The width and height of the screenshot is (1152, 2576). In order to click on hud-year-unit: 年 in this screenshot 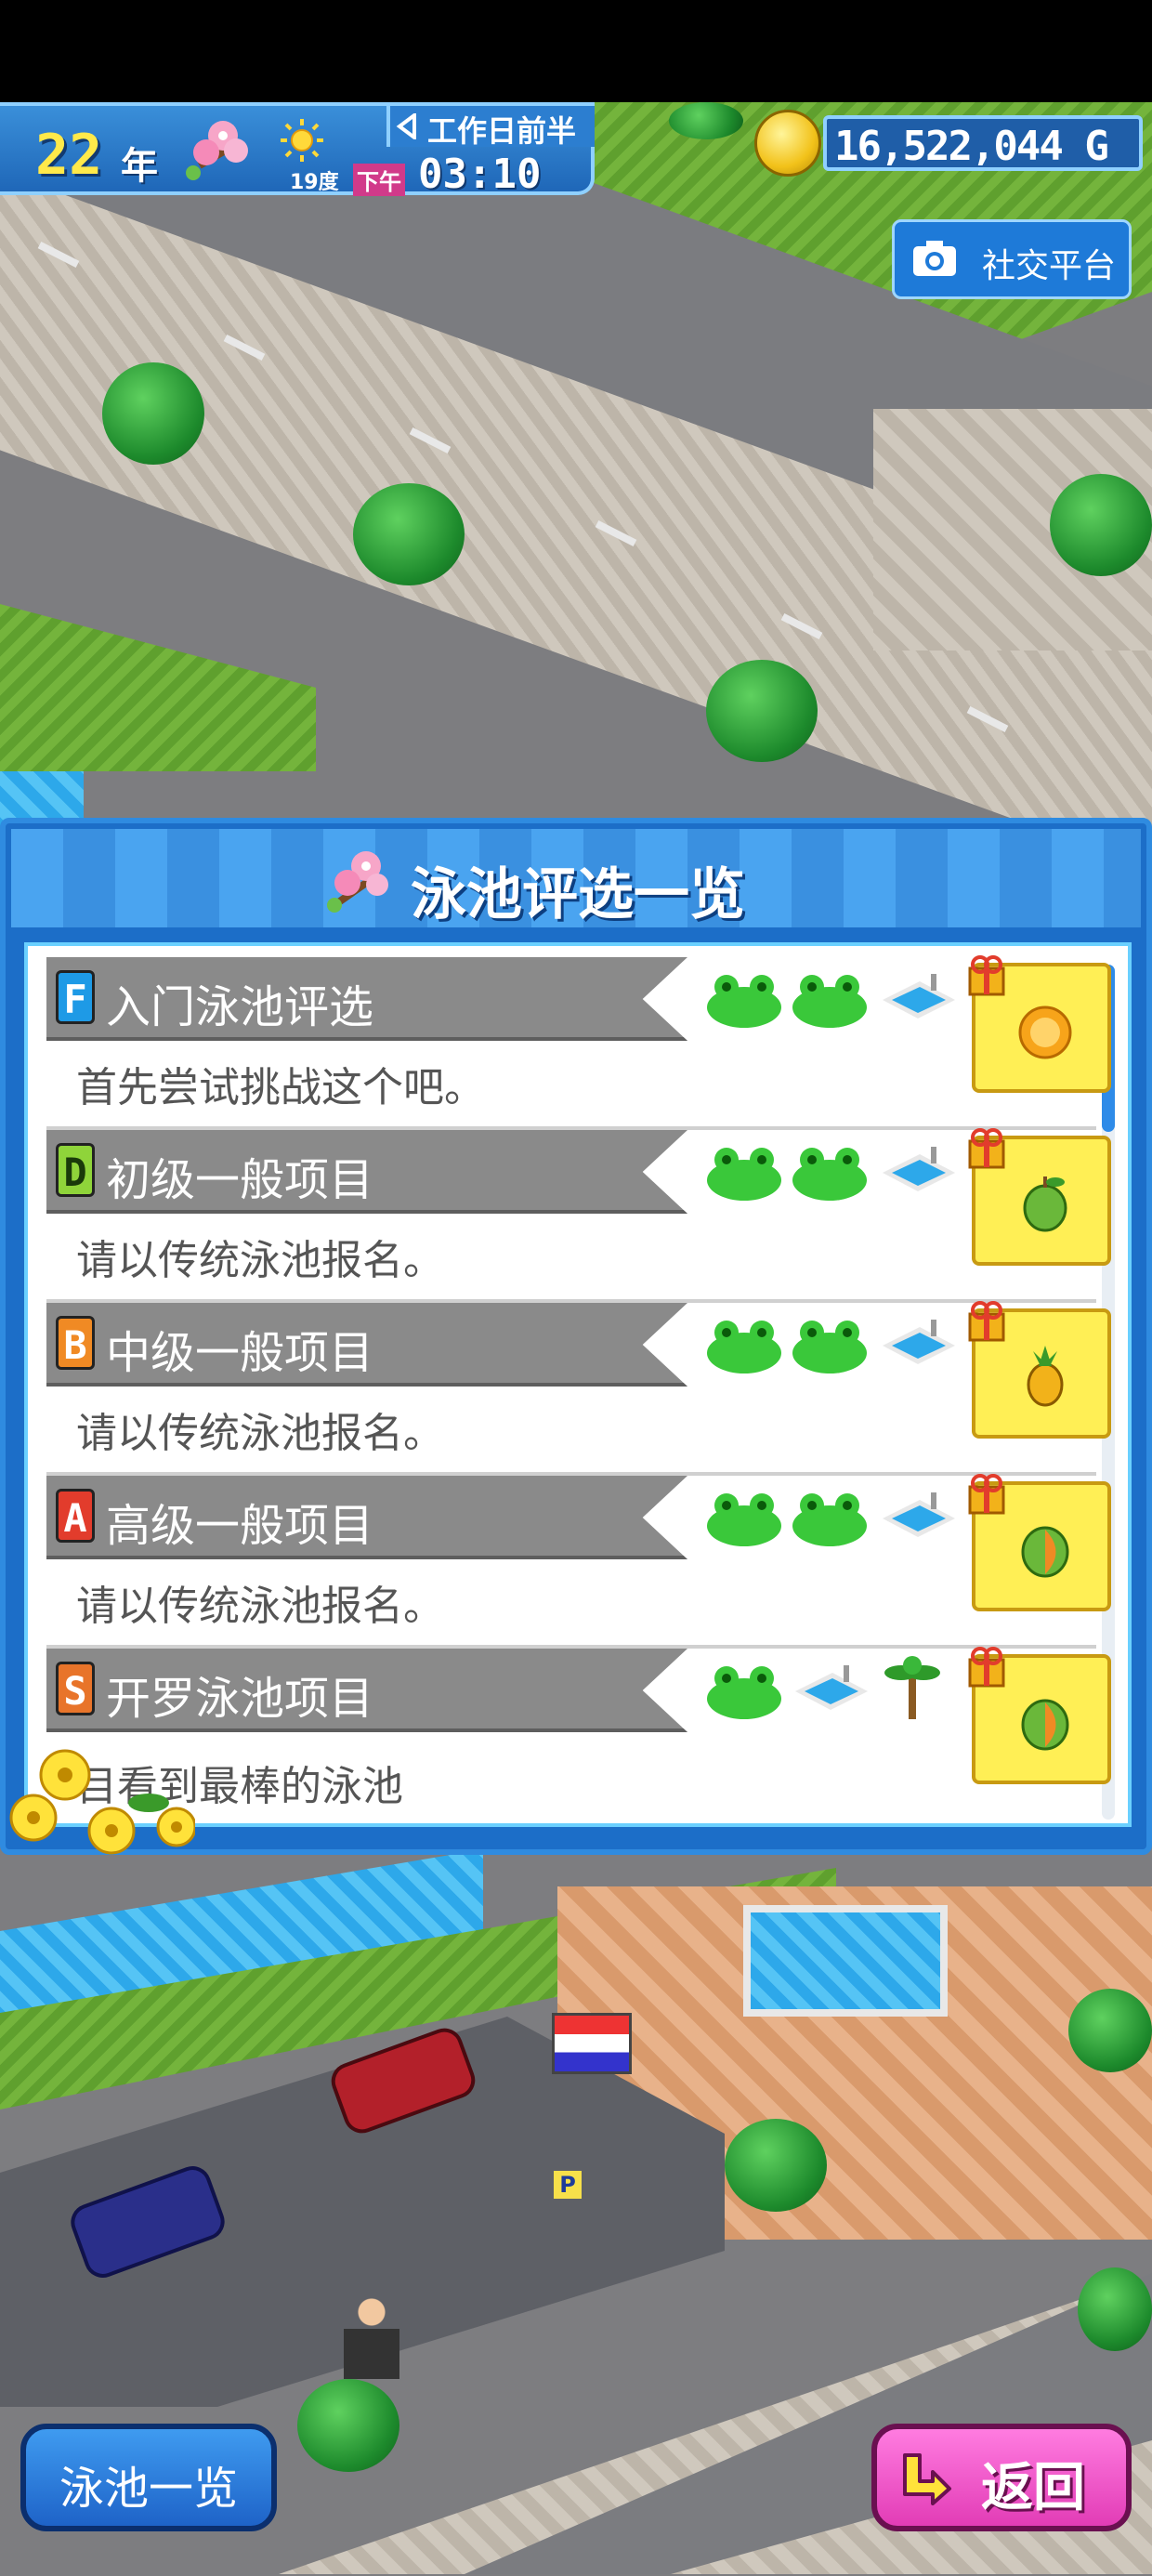, I will do `click(139, 166)`.